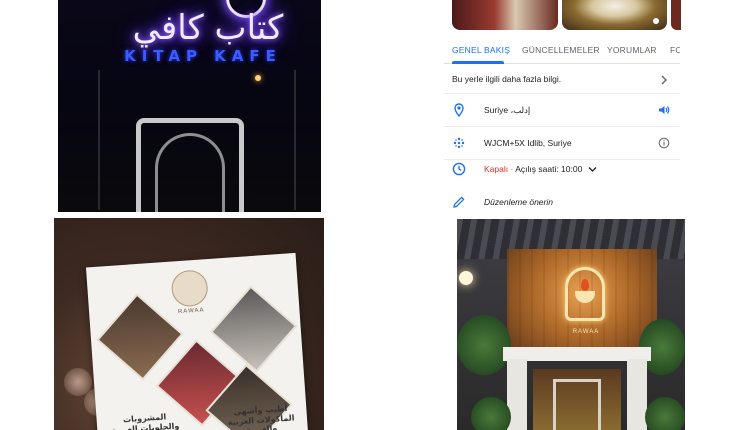 This screenshot has height=430, width=750. I want to click on tab-updates: GÜNCELLEMELER, so click(561, 50).